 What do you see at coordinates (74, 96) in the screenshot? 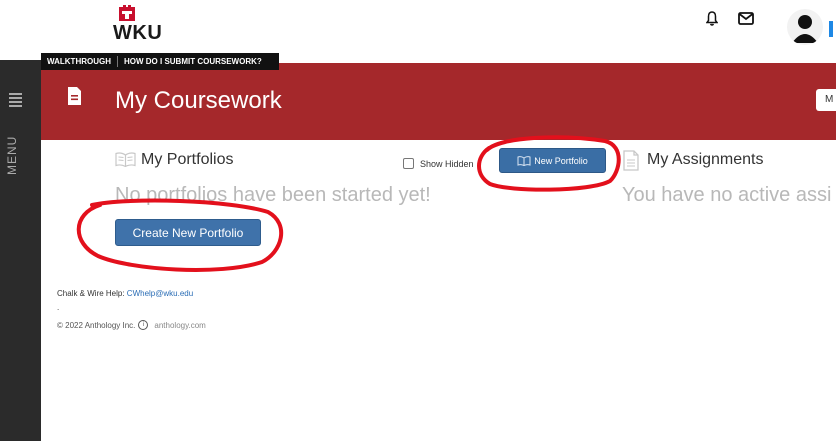
I see `document-icon` at bounding box center [74, 96].